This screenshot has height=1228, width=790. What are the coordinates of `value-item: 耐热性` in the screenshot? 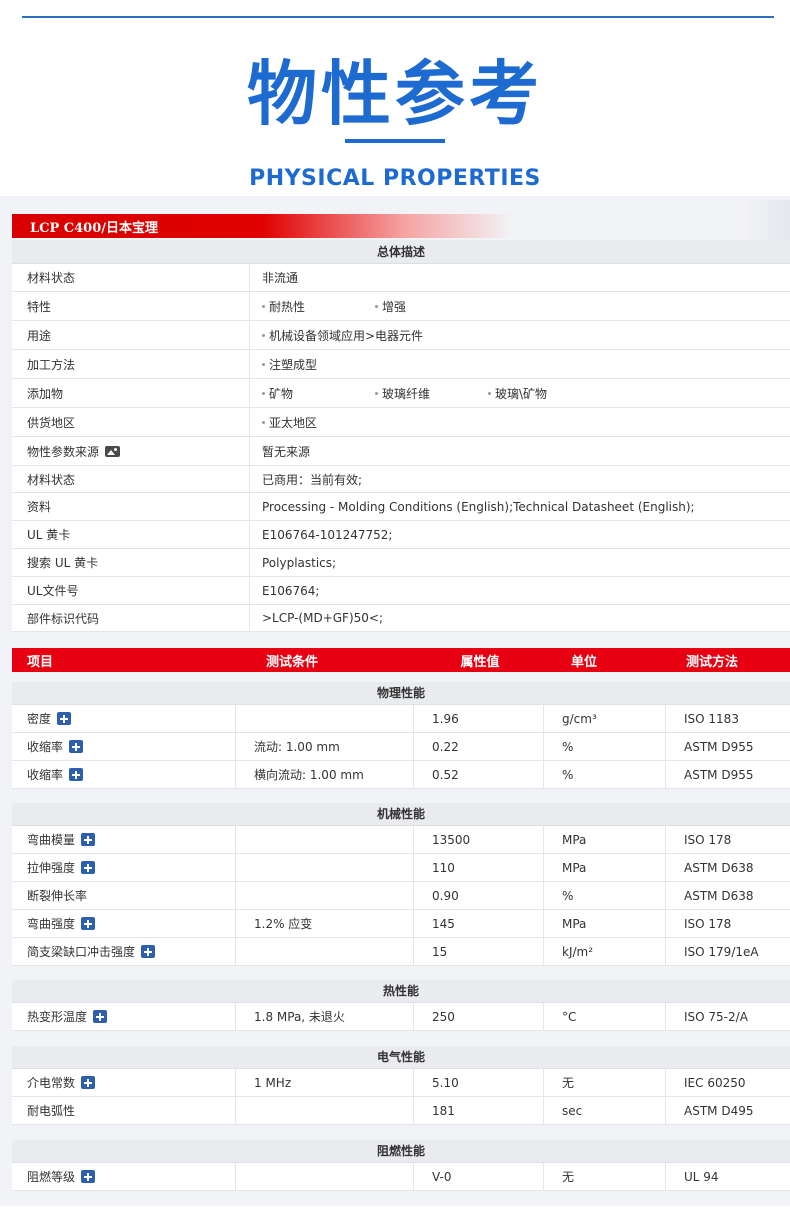 It's located at (318, 306).